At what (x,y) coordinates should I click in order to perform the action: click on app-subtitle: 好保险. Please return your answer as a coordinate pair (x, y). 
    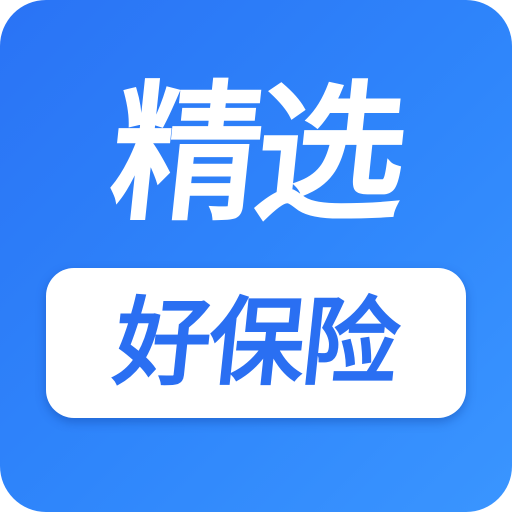
    Looking at the image, I should click on (256, 343).